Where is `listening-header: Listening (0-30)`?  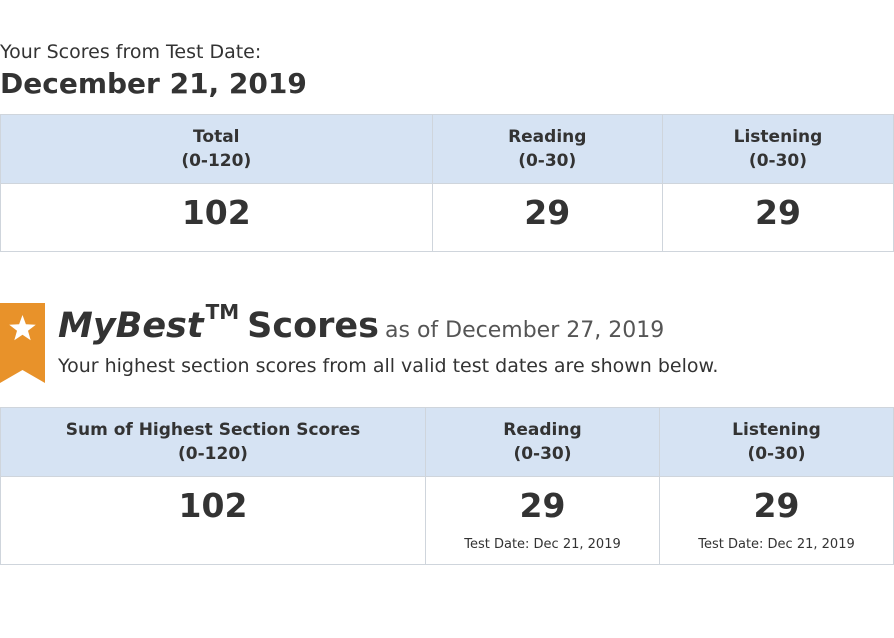 listening-header: Listening (0-30) is located at coordinates (777, 149).